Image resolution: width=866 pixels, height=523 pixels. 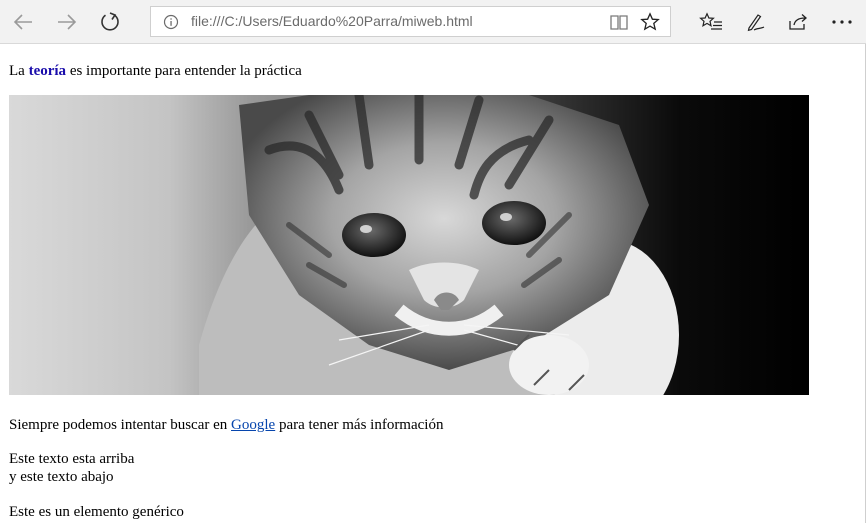 I want to click on generic-element: Este es un elemento genérico, so click(x=96, y=512).